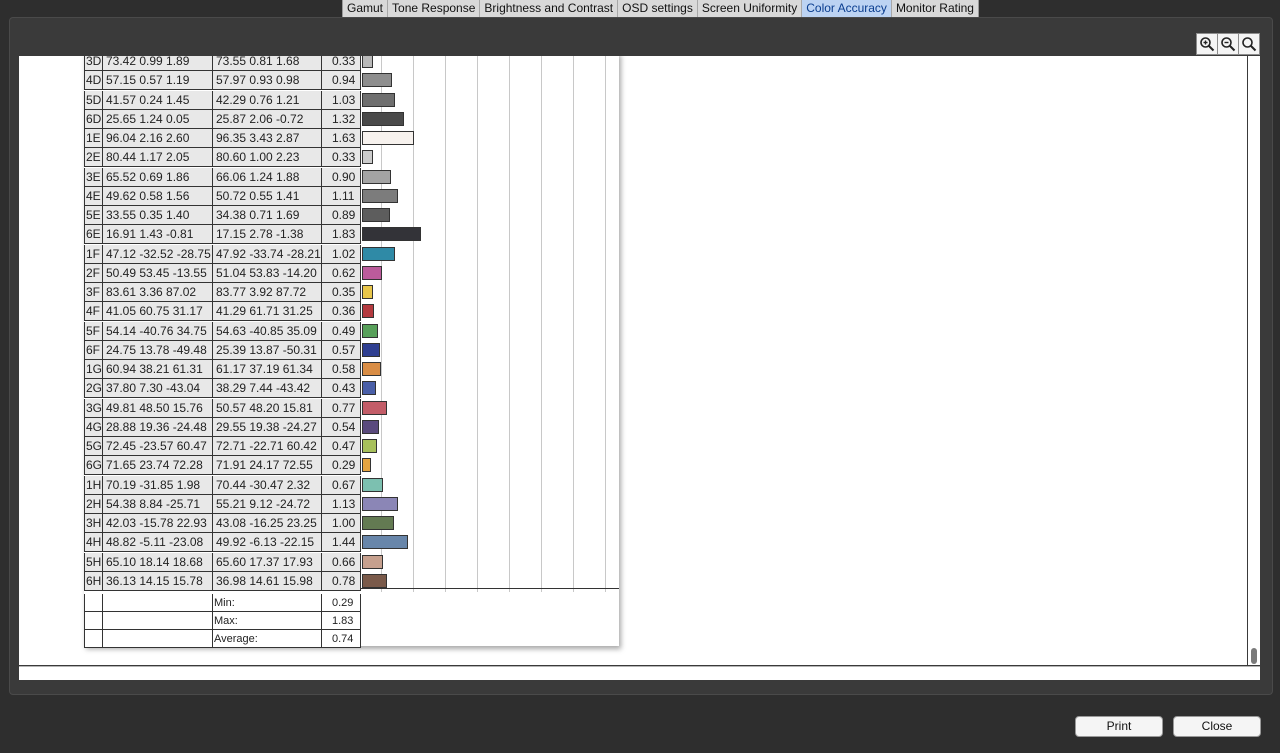 The height and width of the screenshot is (753, 1280). I want to click on patch-id-cell: 6F, so click(93, 350).